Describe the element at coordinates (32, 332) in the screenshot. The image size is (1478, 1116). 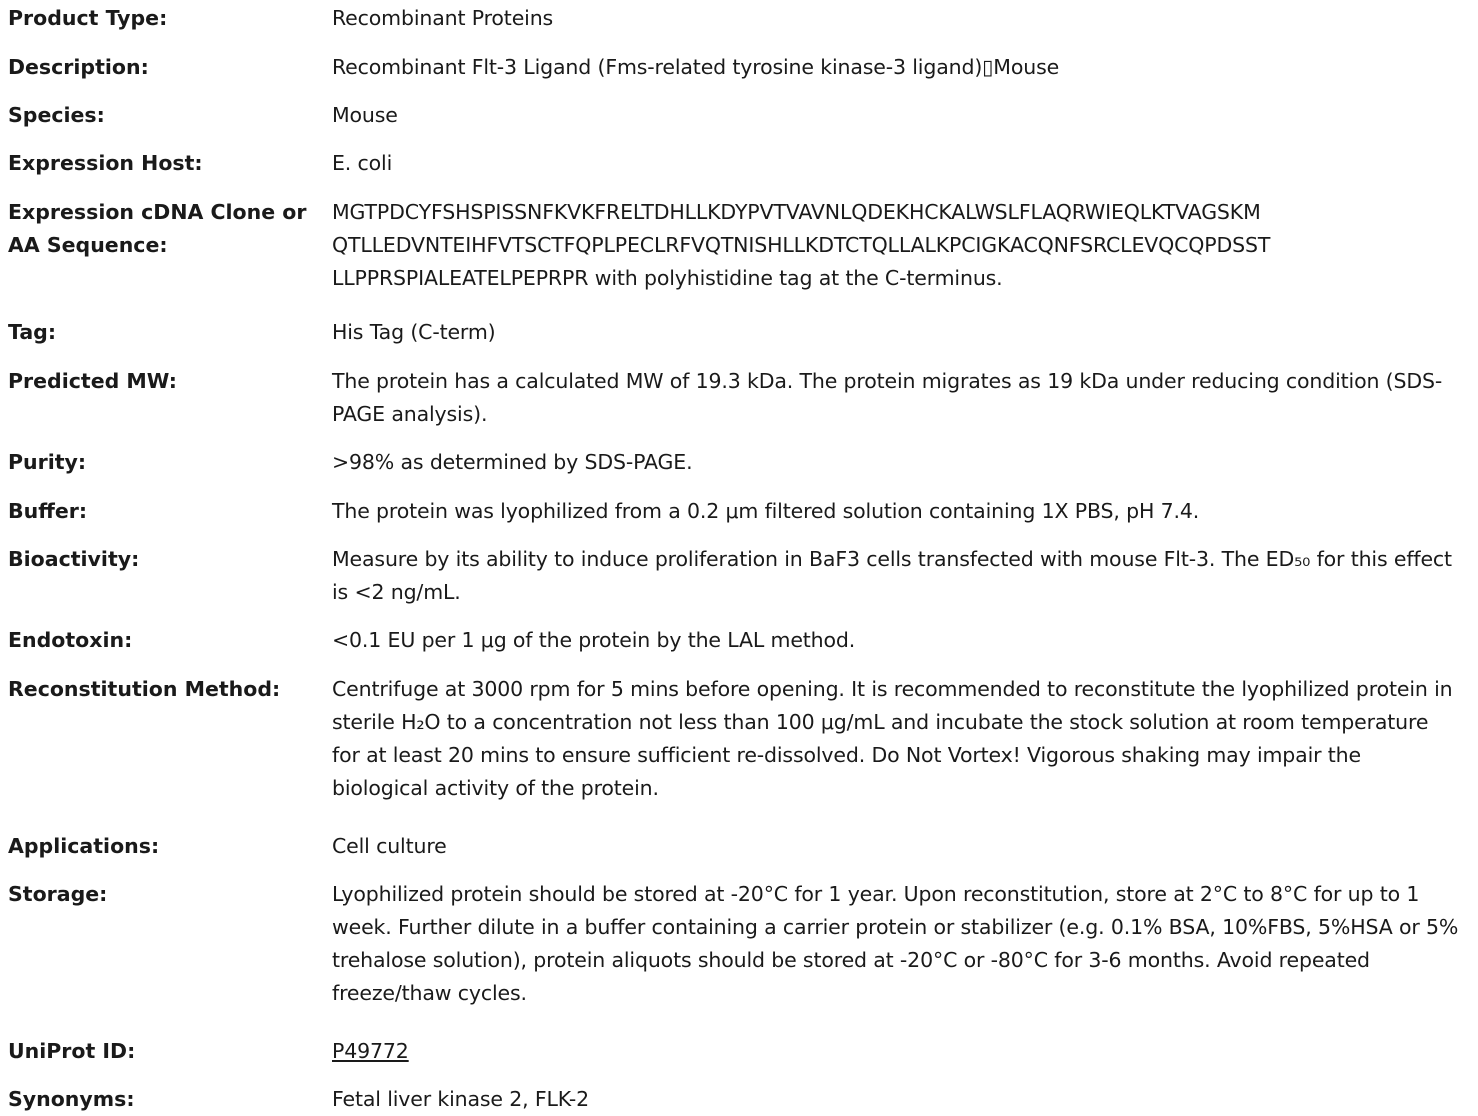
I see `spec-label: Tag:` at that location.